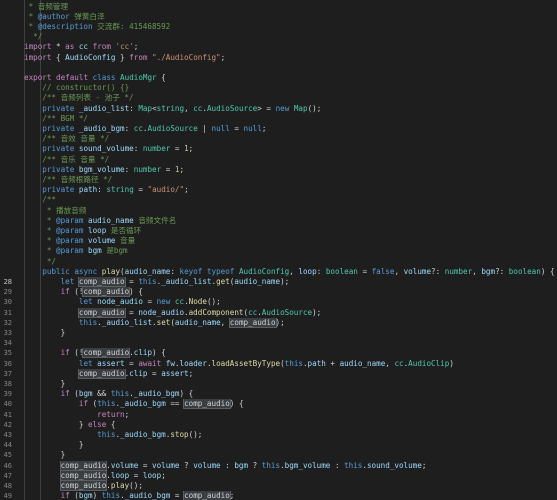 The image size is (557, 500). What do you see at coordinates (101, 394) in the screenshot?
I see `code-token: &&` at bounding box center [101, 394].